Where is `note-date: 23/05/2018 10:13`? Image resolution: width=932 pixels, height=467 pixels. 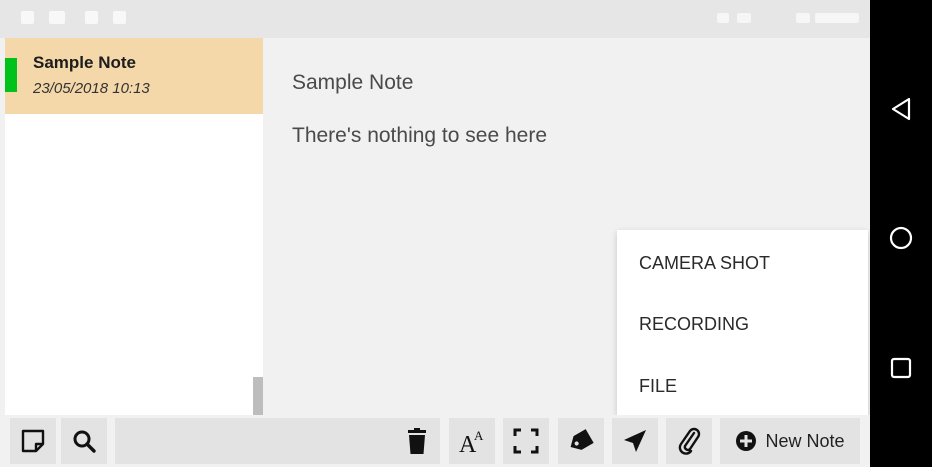
note-date: 23/05/2018 10:13 is located at coordinates (91, 88).